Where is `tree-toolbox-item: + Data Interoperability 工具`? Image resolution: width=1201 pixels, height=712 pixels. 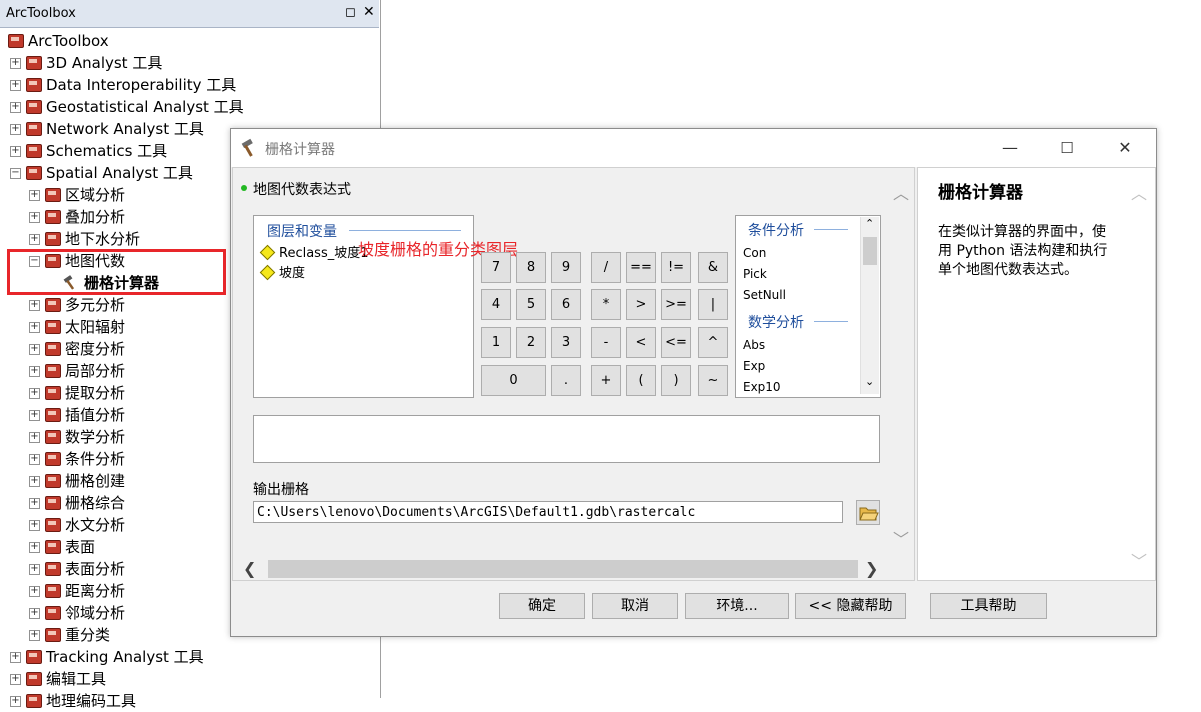 tree-toolbox-item: + Data Interoperability 工具 is located at coordinates (189, 85).